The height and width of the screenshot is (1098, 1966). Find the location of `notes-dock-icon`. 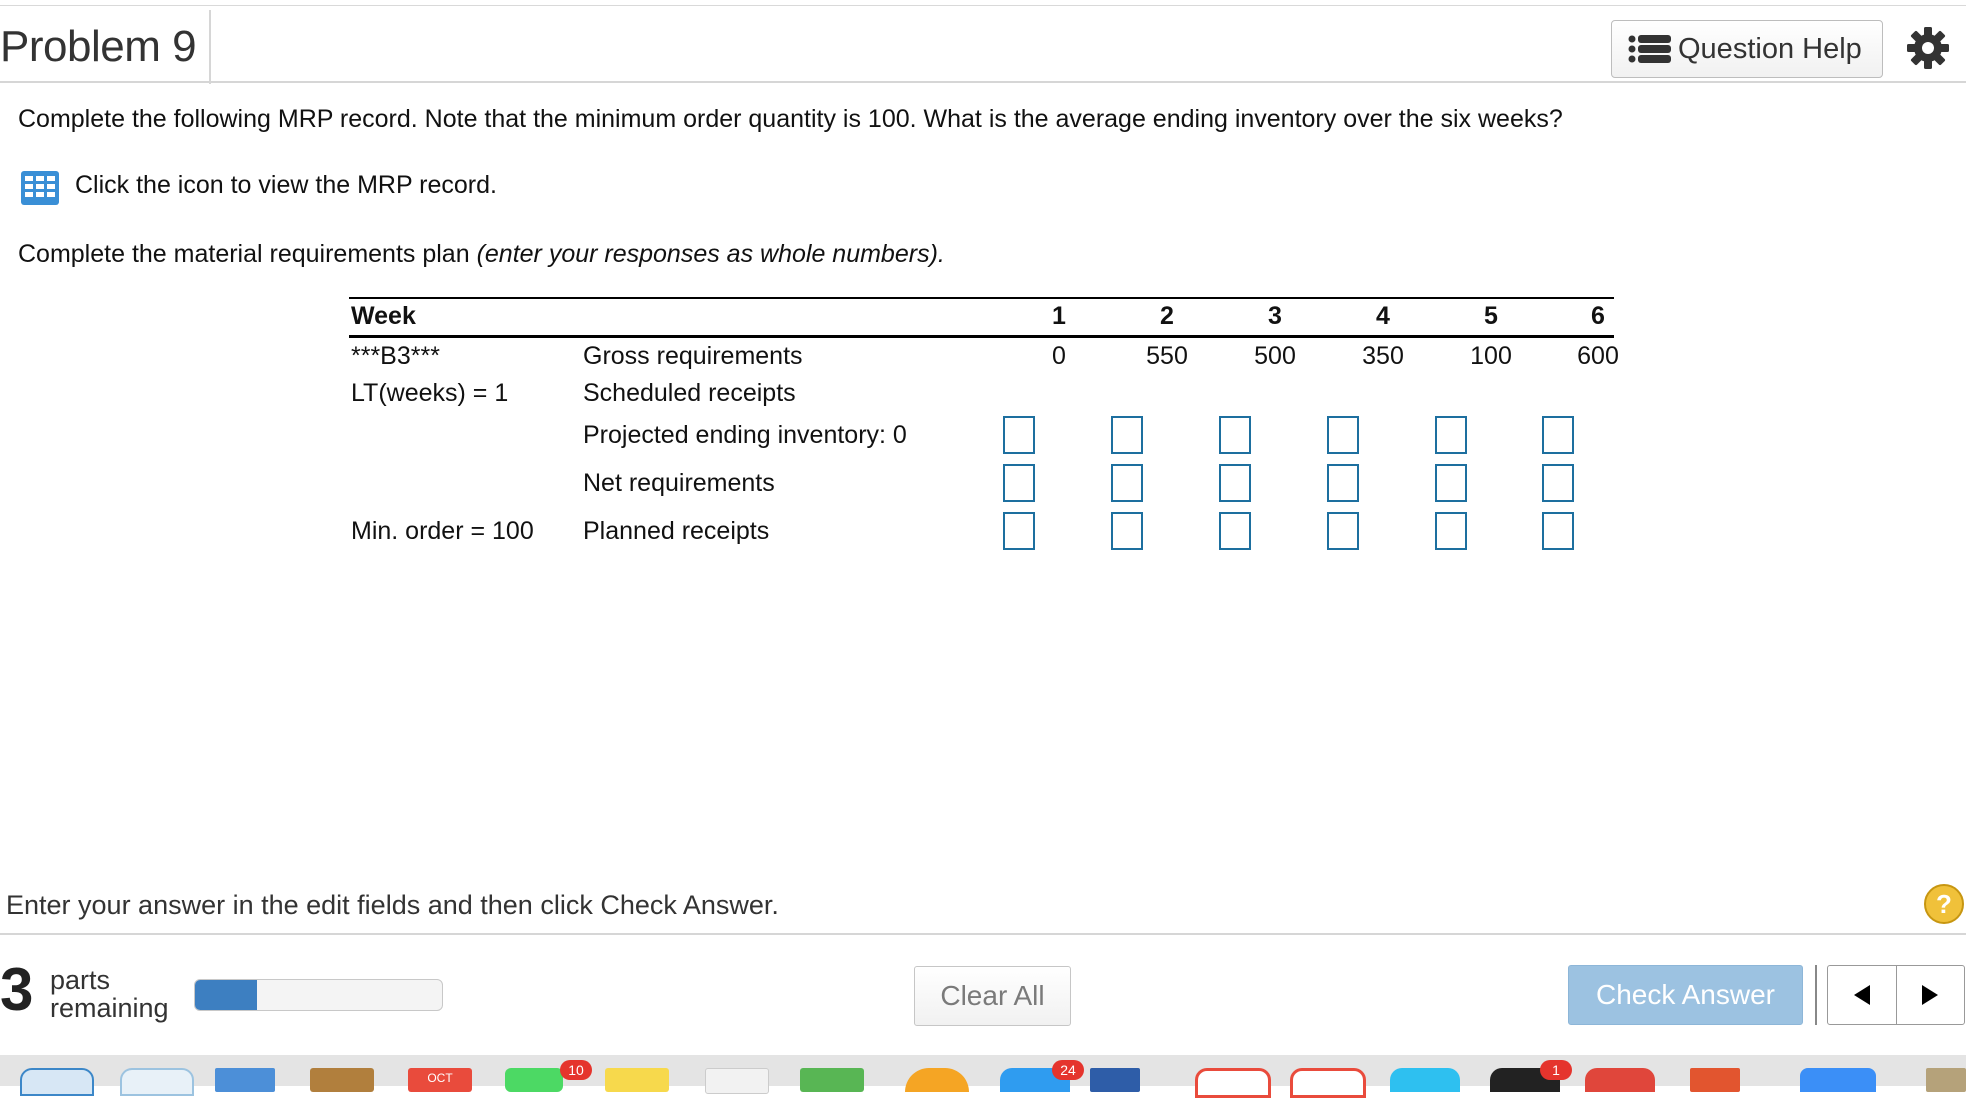

notes-dock-icon is located at coordinates (342, 1080).